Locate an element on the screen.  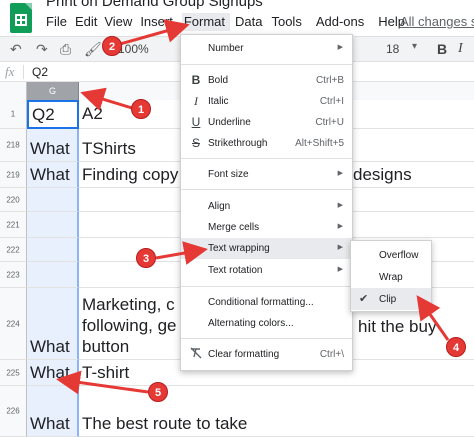
menu-view: View is located at coordinates (122, 22).